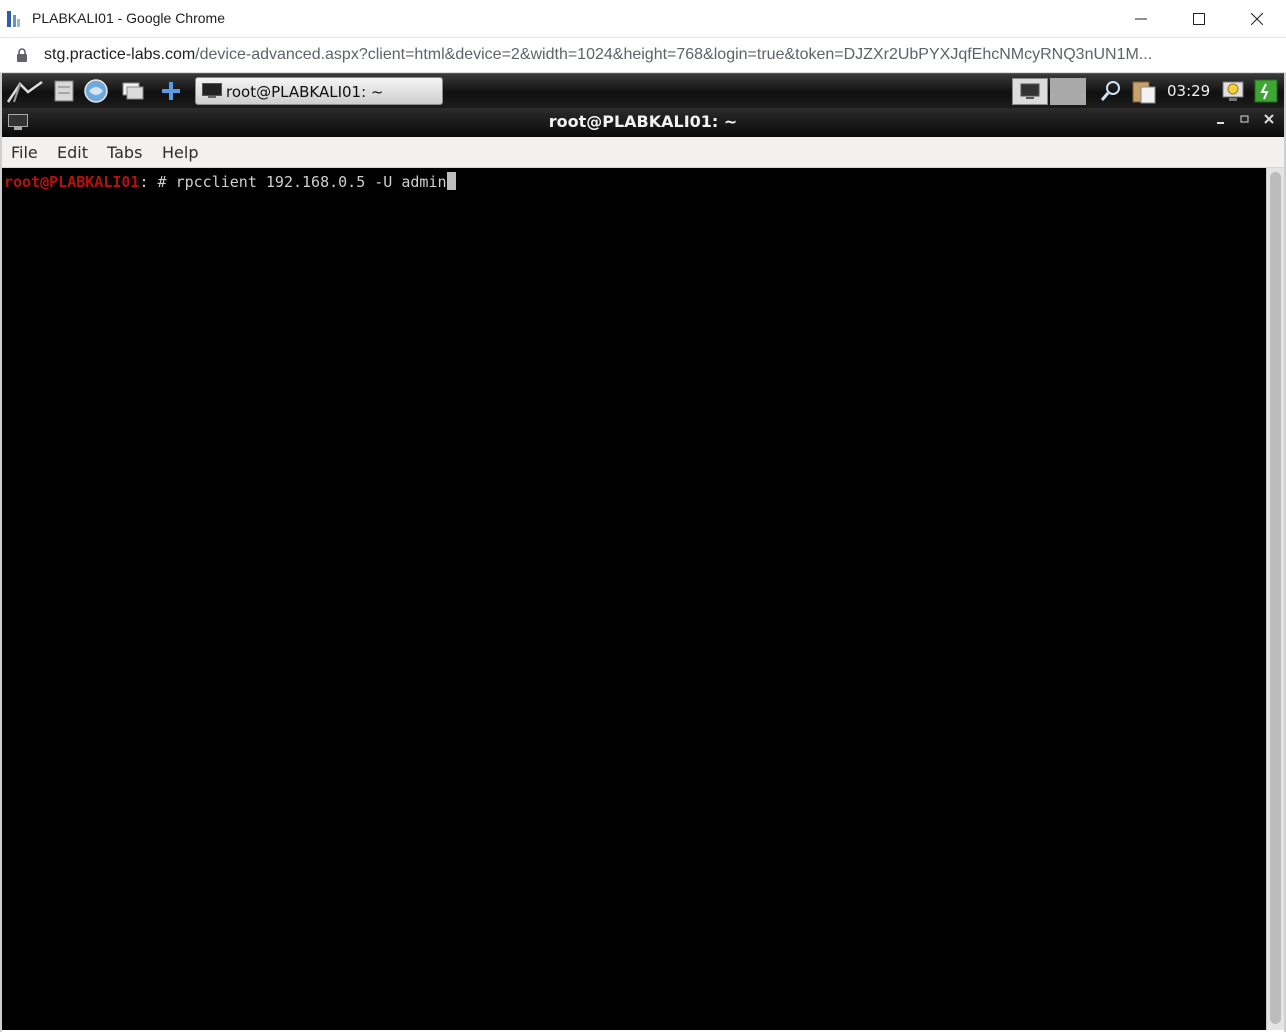 The width and height of the screenshot is (1286, 1032). What do you see at coordinates (1111, 91) in the screenshot?
I see `search-icon` at bounding box center [1111, 91].